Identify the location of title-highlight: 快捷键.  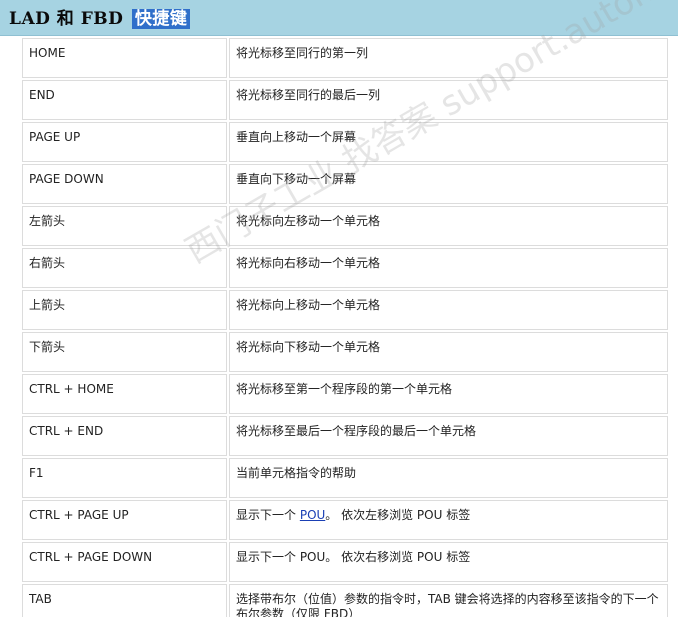
(161, 19).